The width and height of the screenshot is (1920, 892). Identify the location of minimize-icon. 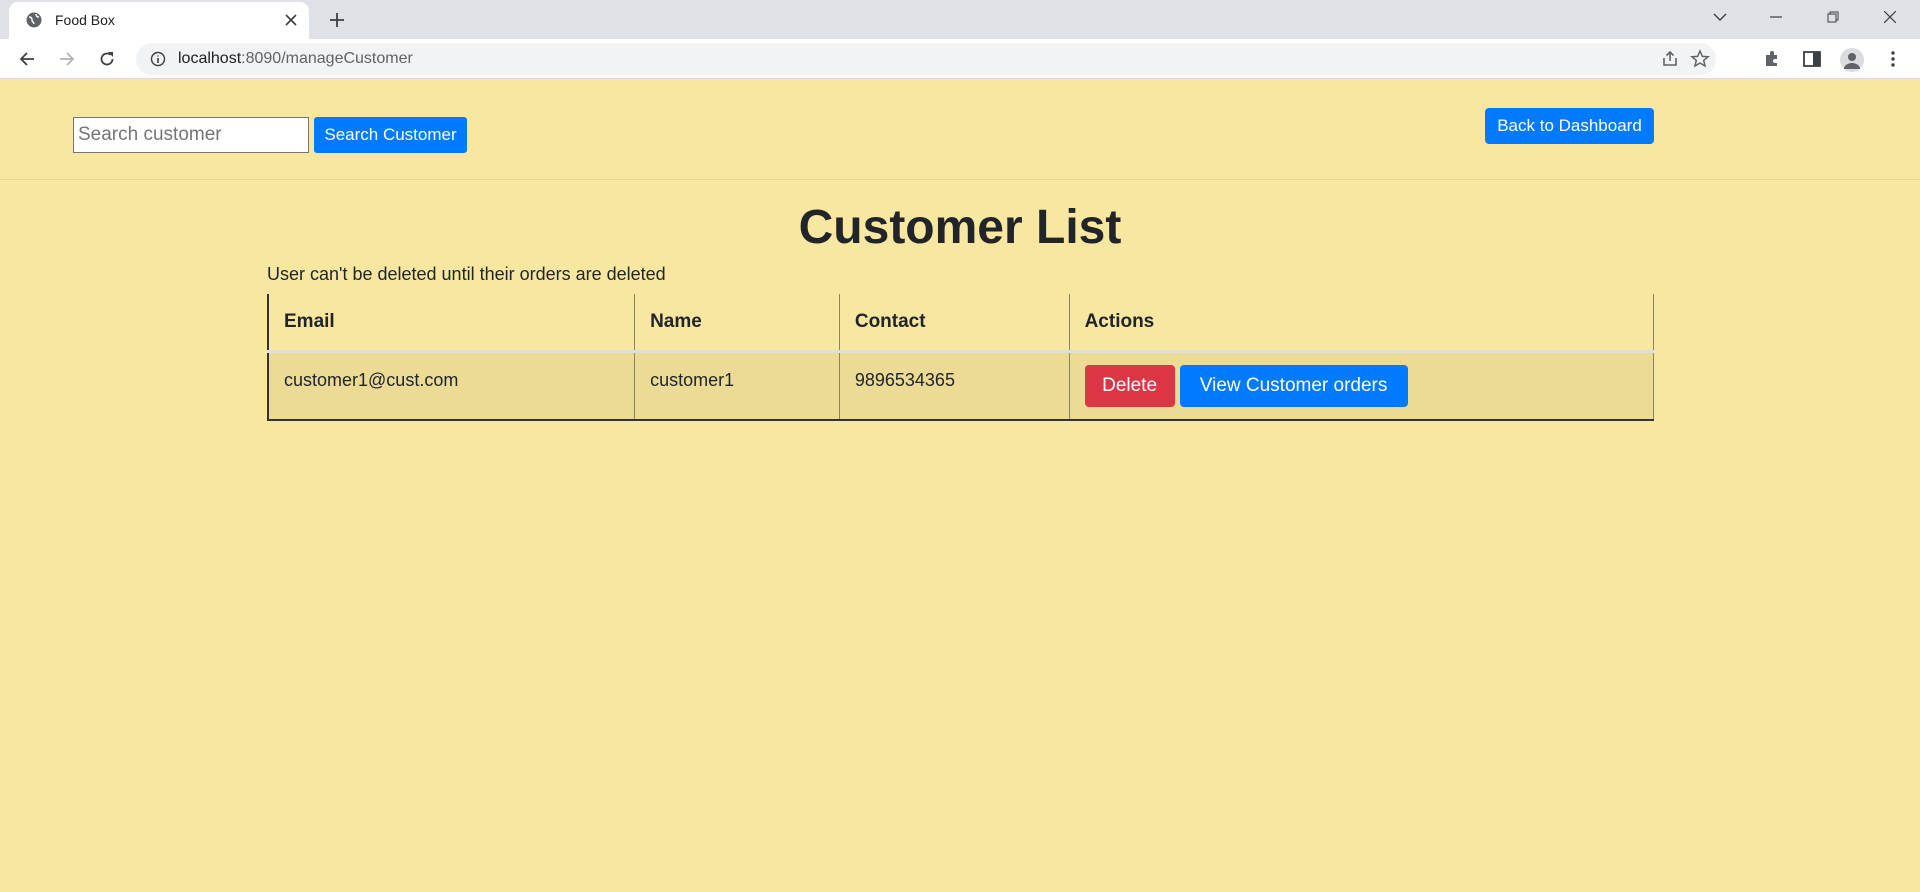
(1776, 17).